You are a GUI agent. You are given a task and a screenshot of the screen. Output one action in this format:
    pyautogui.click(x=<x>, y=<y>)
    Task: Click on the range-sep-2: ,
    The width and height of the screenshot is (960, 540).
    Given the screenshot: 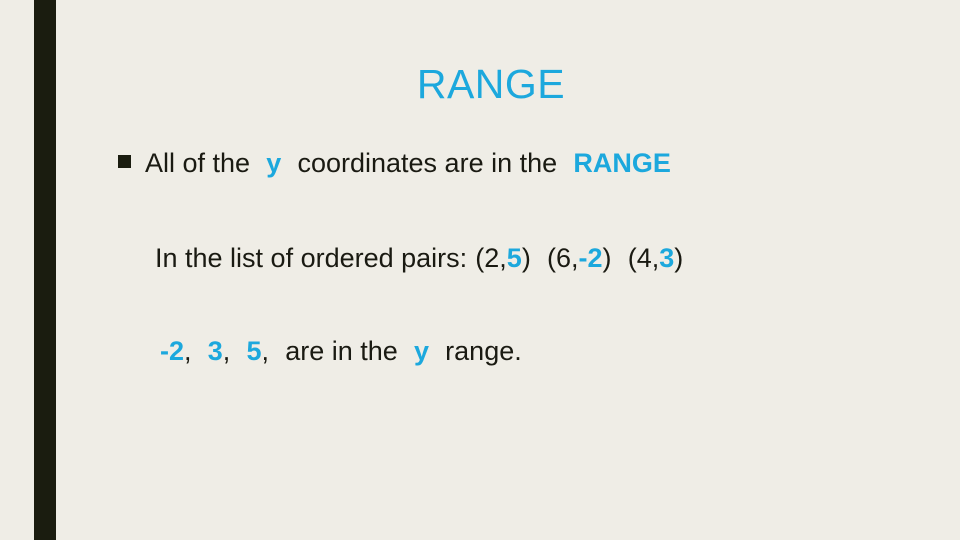 What is the action you would take?
    pyautogui.click(x=226, y=351)
    